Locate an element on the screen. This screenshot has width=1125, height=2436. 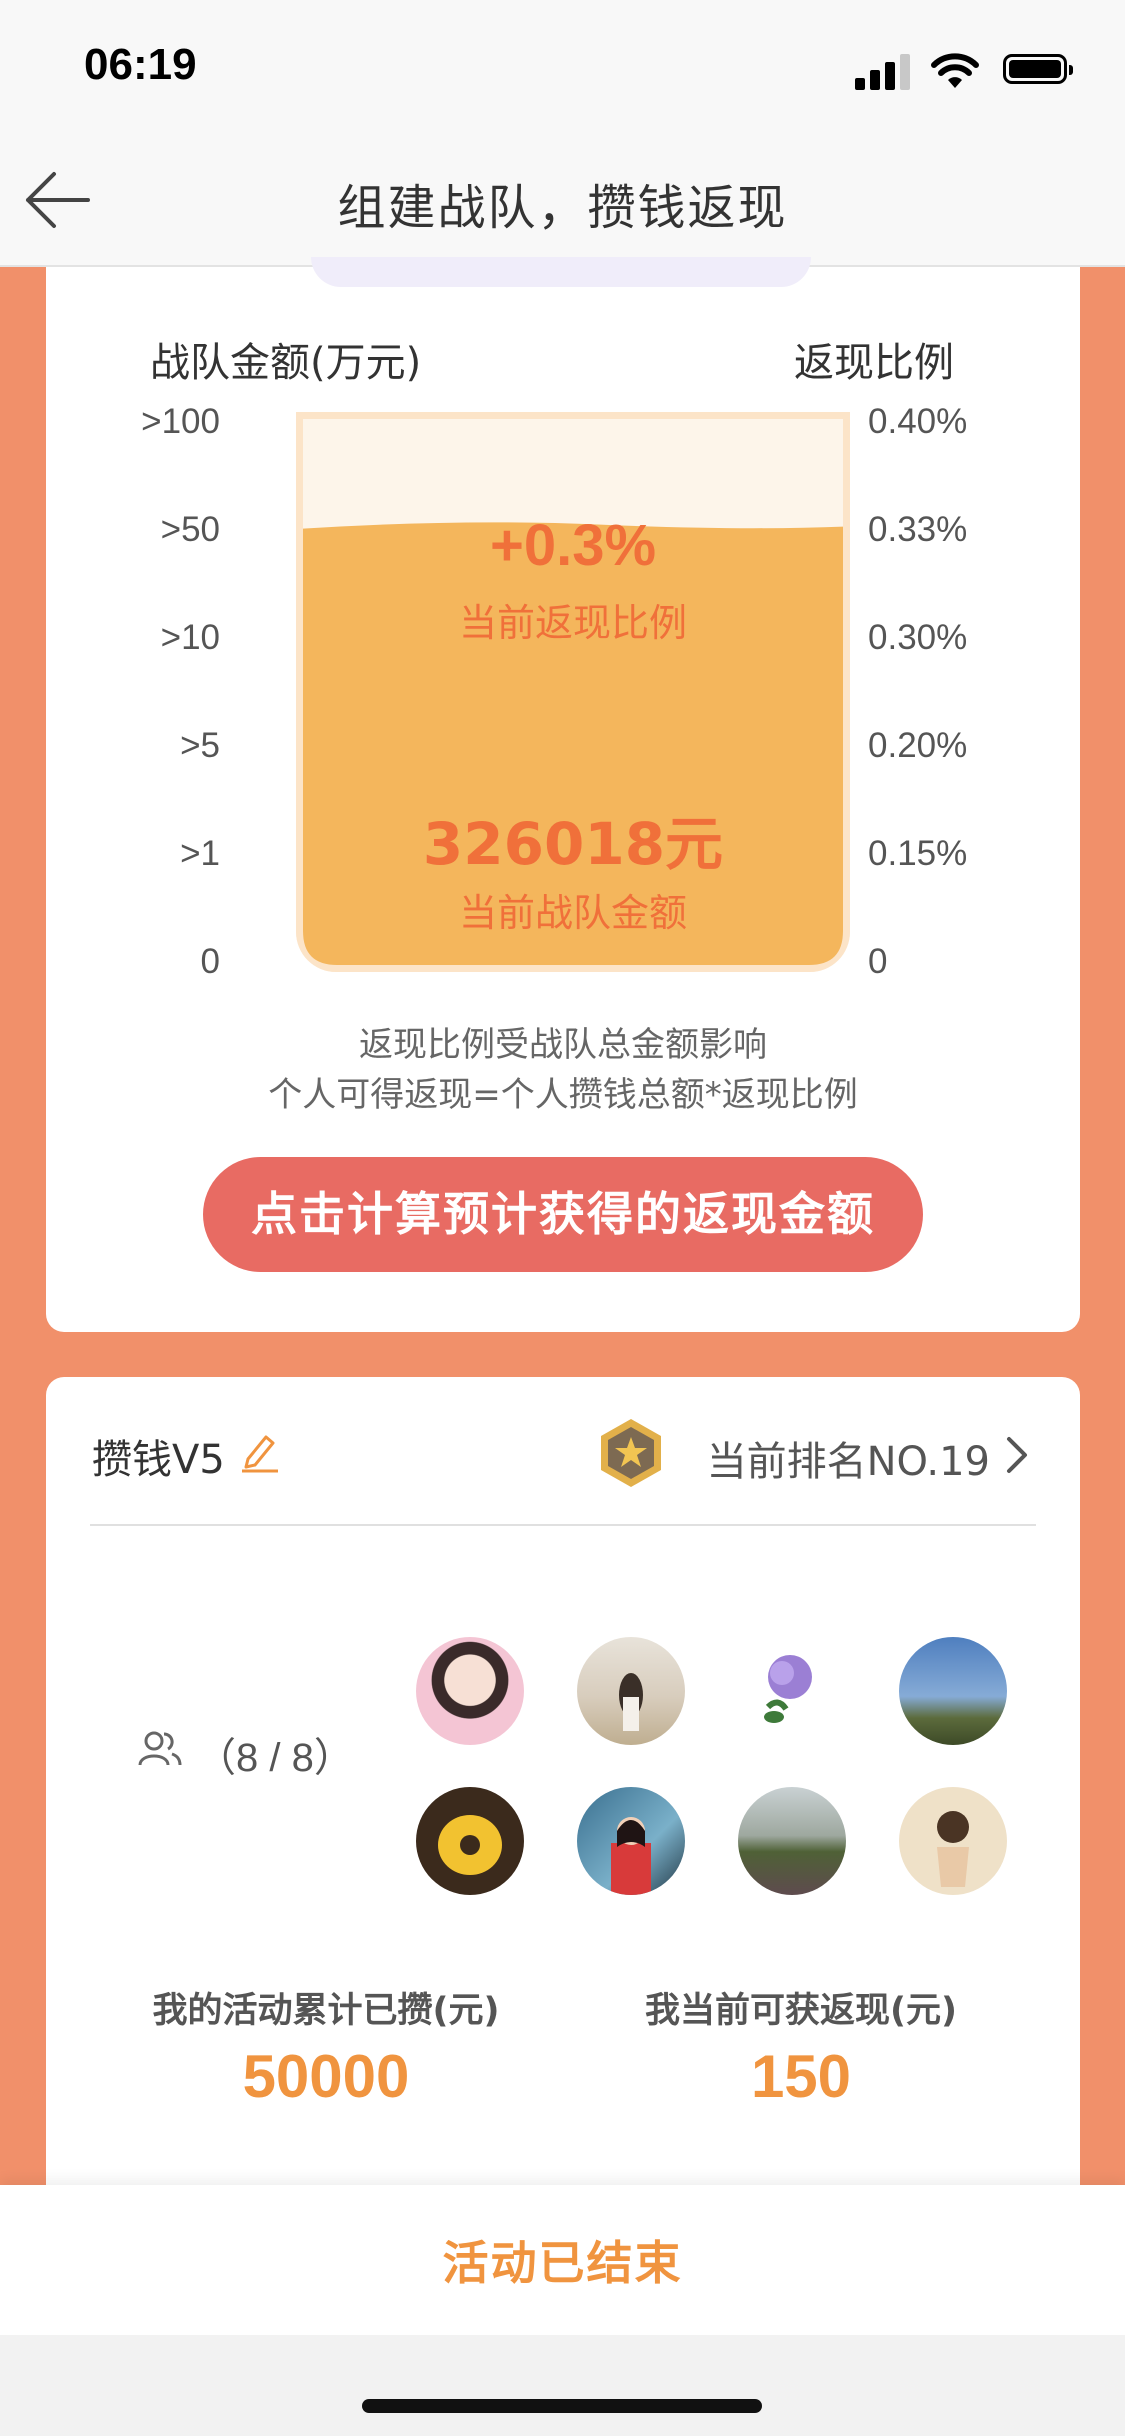
divider is located at coordinates (563, 1525).